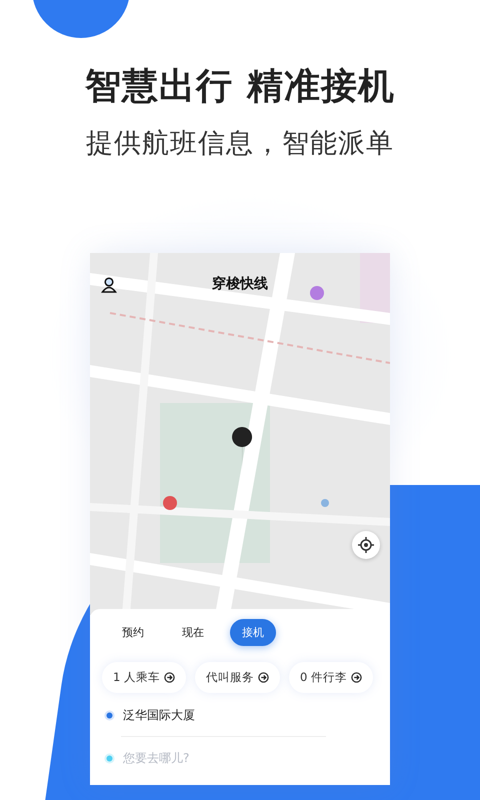  What do you see at coordinates (240, 144) in the screenshot?
I see `subtitle: 提供航班信息，智能派单` at bounding box center [240, 144].